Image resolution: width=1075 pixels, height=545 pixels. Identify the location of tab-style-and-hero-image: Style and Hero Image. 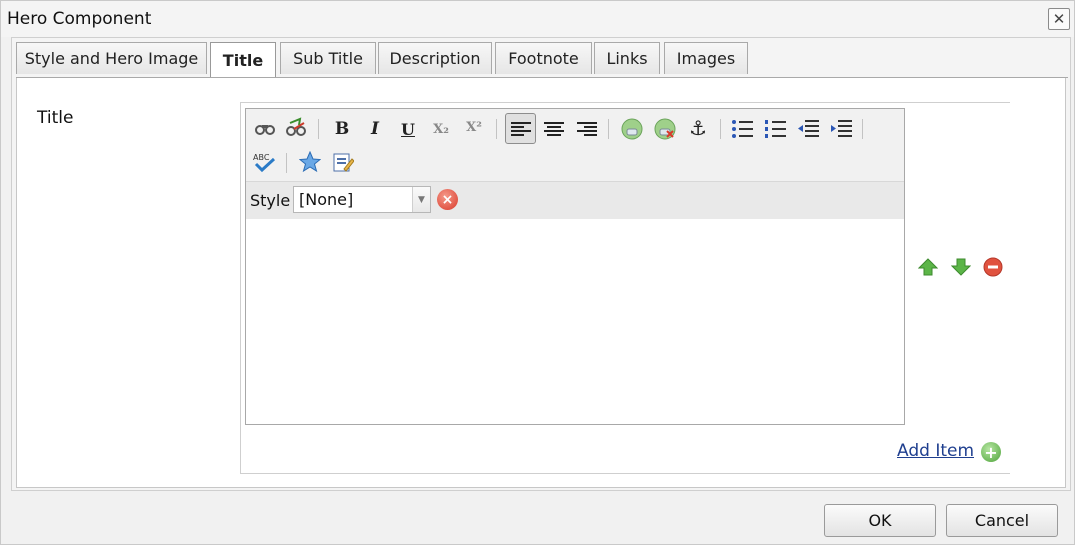
(111, 58).